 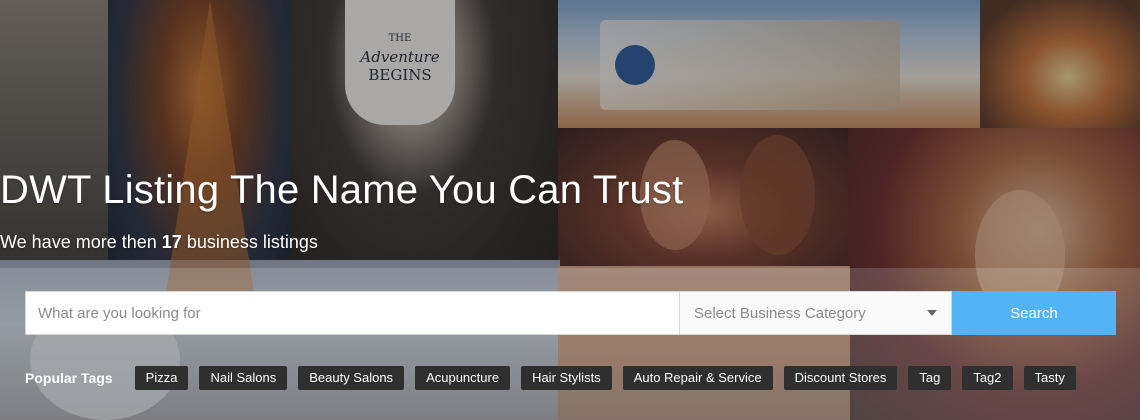 What do you see at coordinates (342, 190) in the screenshot?
I see `page-title: DWT Listing The Name You Can Trust` at bounding box center [342, 190].